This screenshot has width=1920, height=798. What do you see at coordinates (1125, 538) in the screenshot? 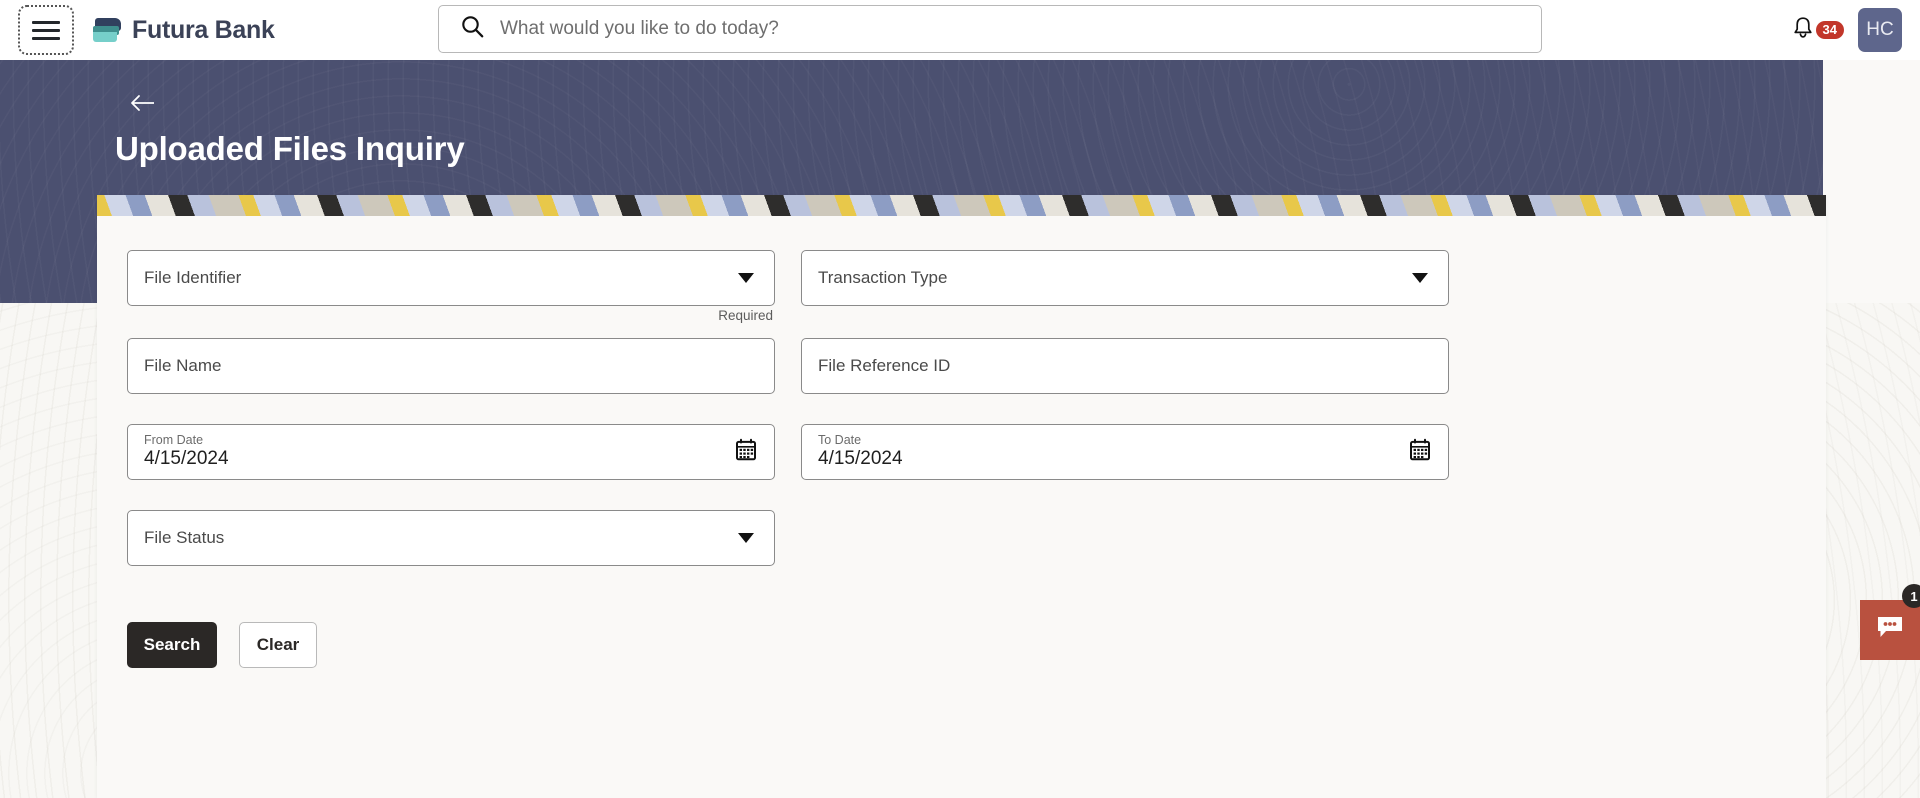
I see `form-col-empty` at bounding box center [1125, 538].